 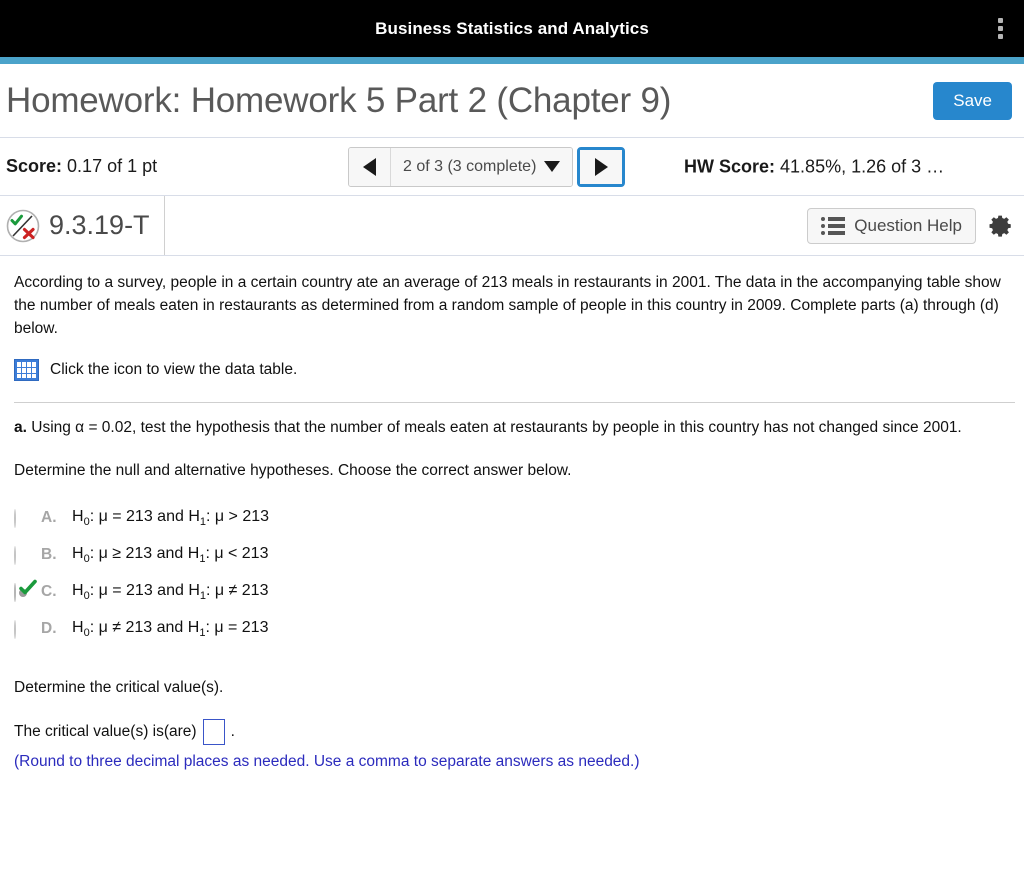 I want to click on radio-wrap-c, so click(x=25, y=591).